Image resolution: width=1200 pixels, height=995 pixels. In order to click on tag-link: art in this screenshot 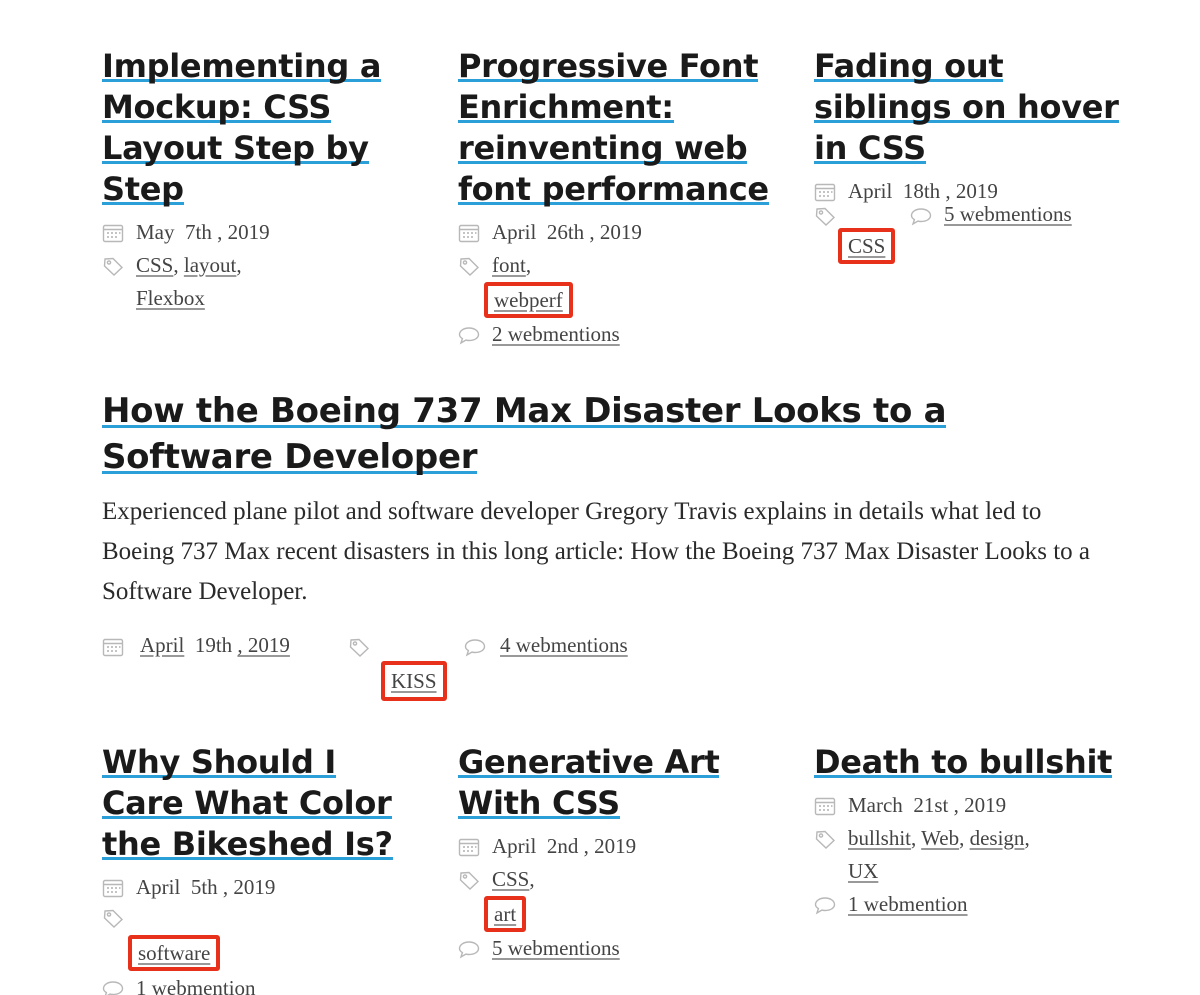, I will do `click(505, 914)`.